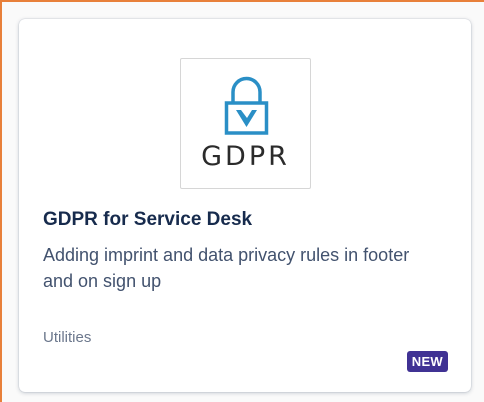  Describe the element at coordinates (147, 220) in the screenshot. I see `app-title: GDPR for Service Desk` at that location.